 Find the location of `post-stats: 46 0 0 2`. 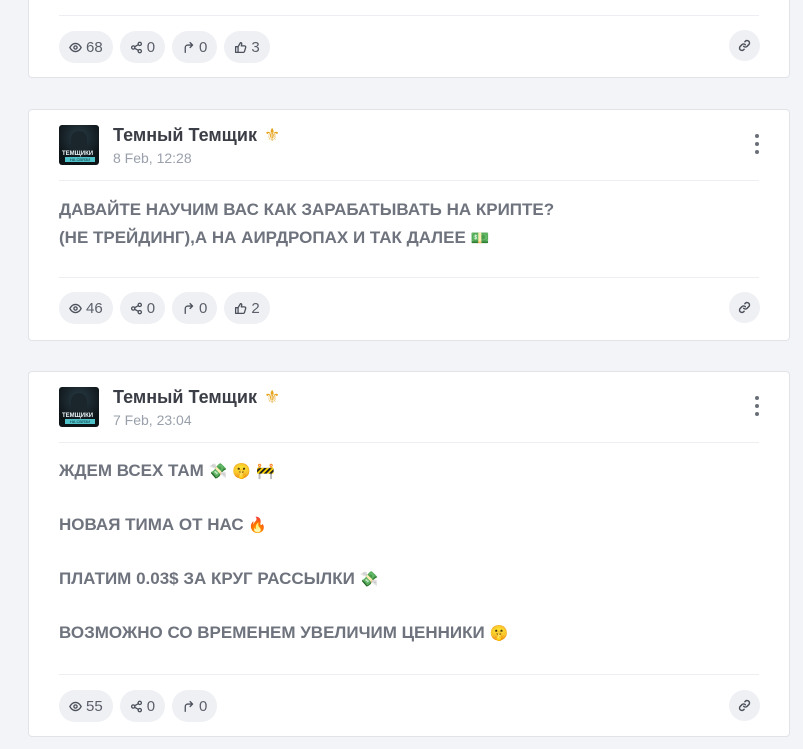

post-stats: 46 0 0 2 is located at coordinates (164, 308).